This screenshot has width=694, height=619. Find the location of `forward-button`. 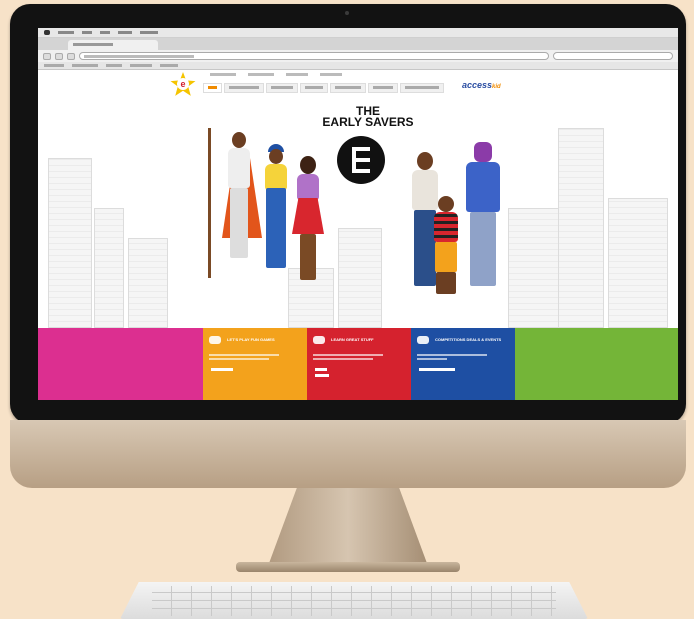

forward-button is located at coordinates (59, 56).